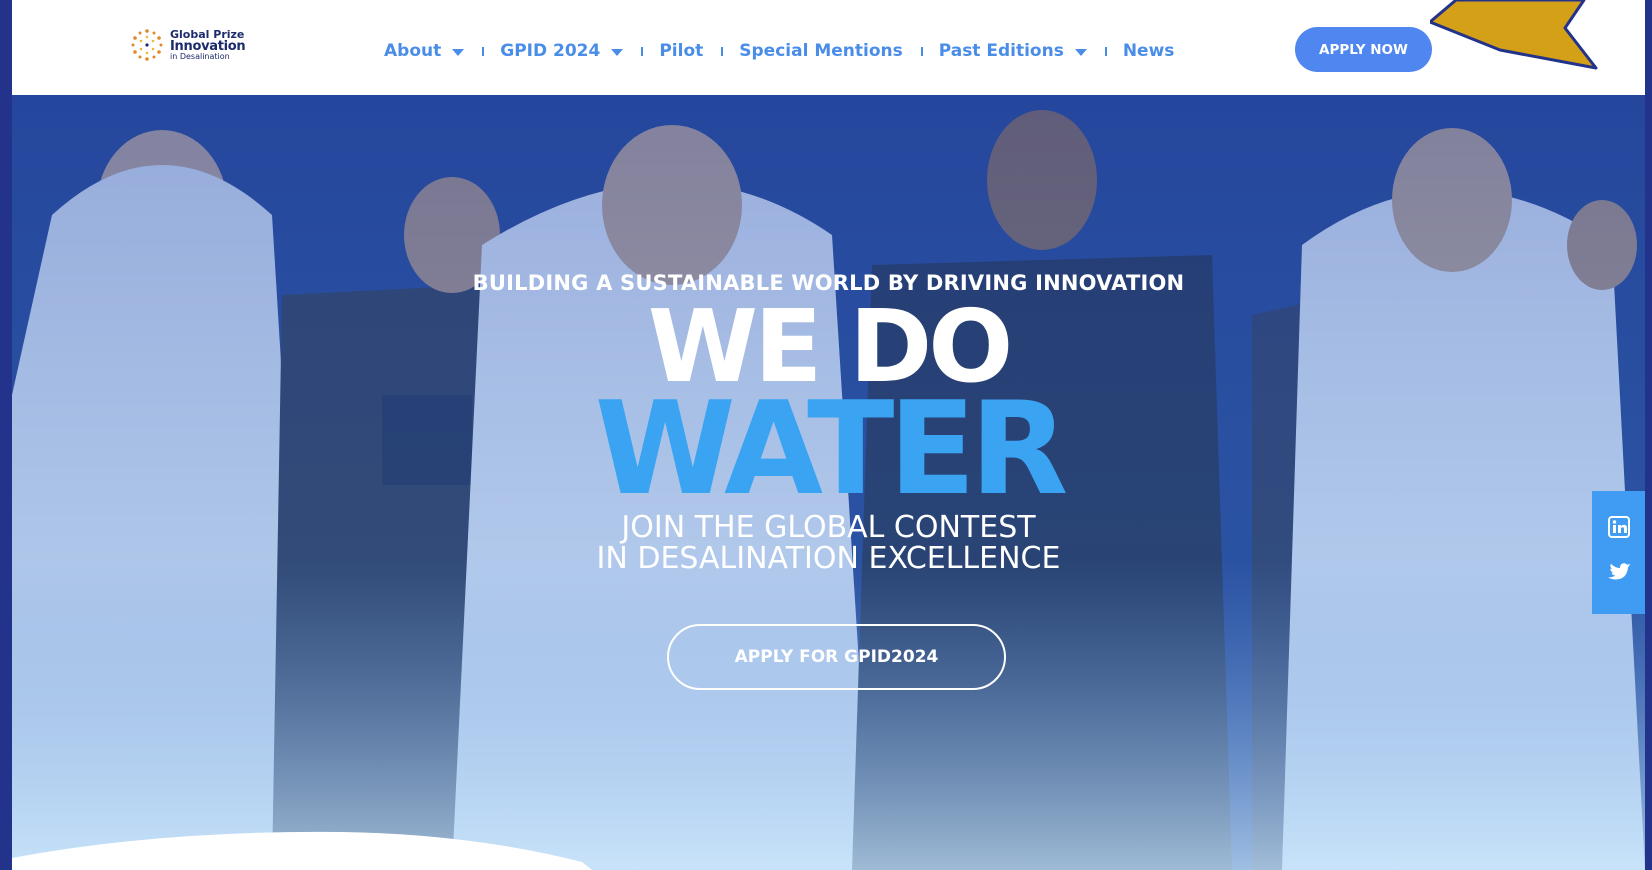 The image size is (1652, 870). Describe the element at coordinates (828, 558) in the screenshot. I see `hero-subtitle-line-2: IN DESALINATION EXCELLENCE` at that location.